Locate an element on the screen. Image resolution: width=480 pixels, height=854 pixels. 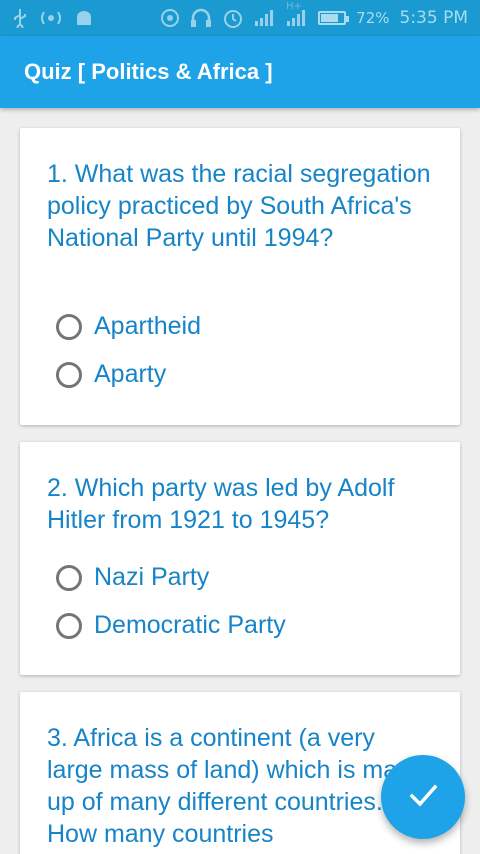
option-radio-democratic-party: Democratic Party is located at coordinates (171, 625).